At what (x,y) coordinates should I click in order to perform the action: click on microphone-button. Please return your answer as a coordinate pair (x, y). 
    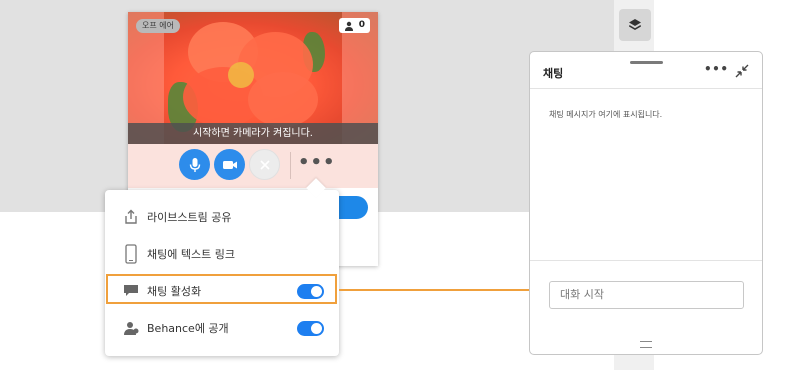
    Looking at the image, I should click on (194, 164).